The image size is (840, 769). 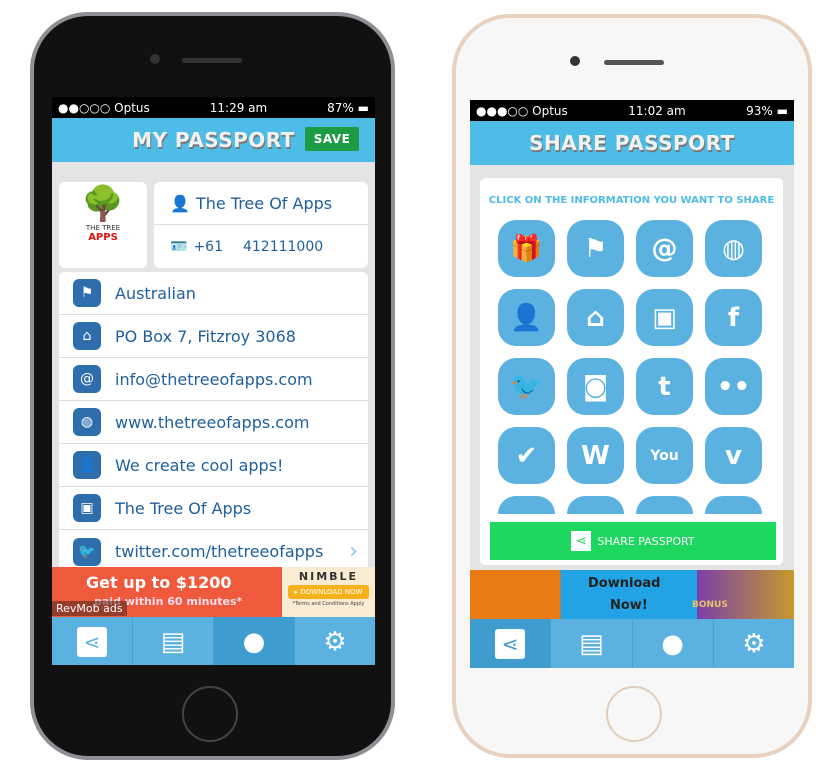 I want to click on name-row: 👤 The Tree Of Apps, so click(x=261, y=203).